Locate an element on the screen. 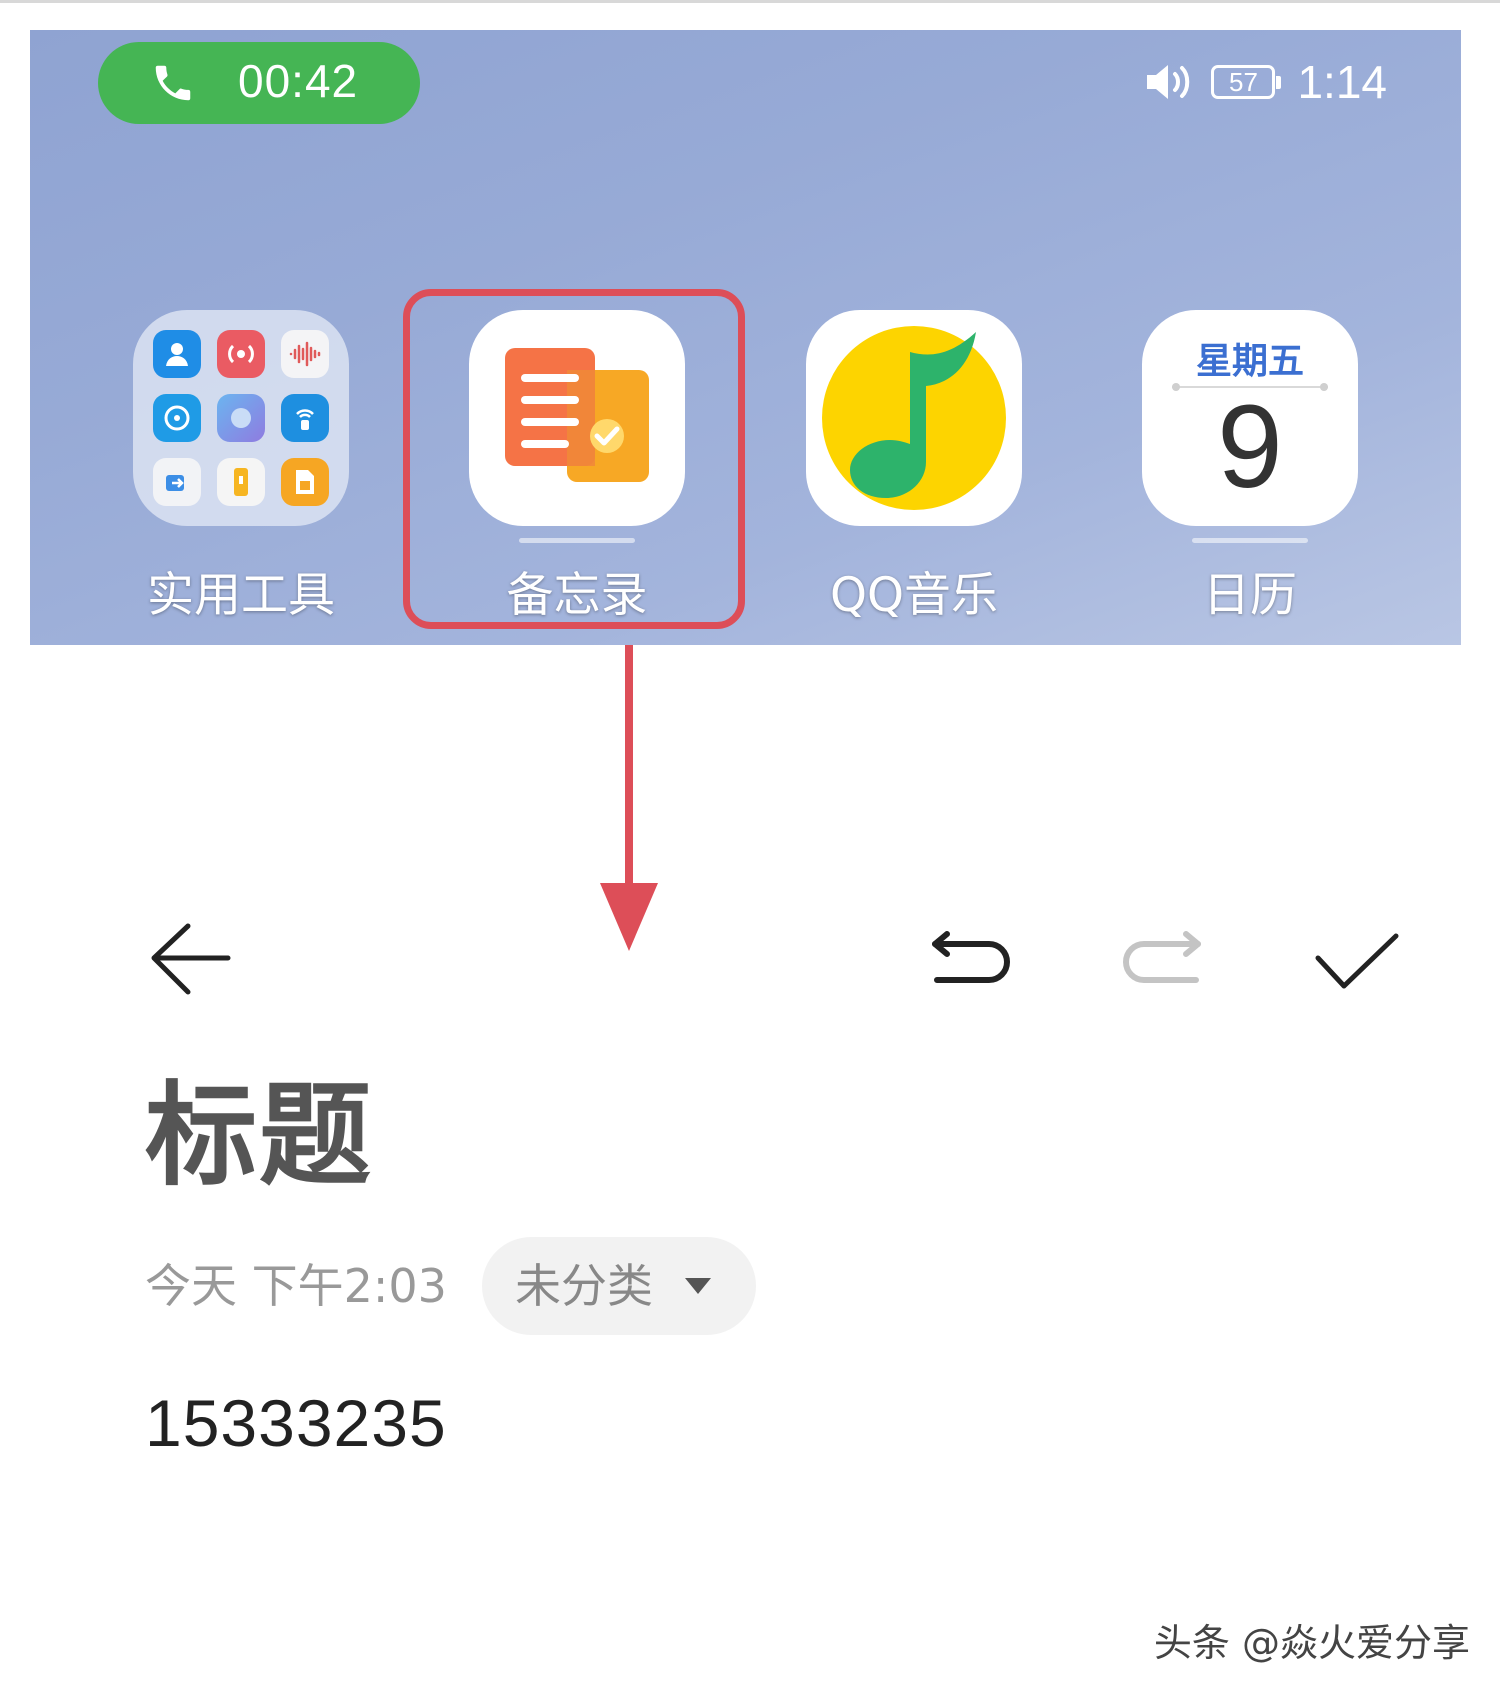  category-label: 未分类 is located at coordinates (584, 1286).